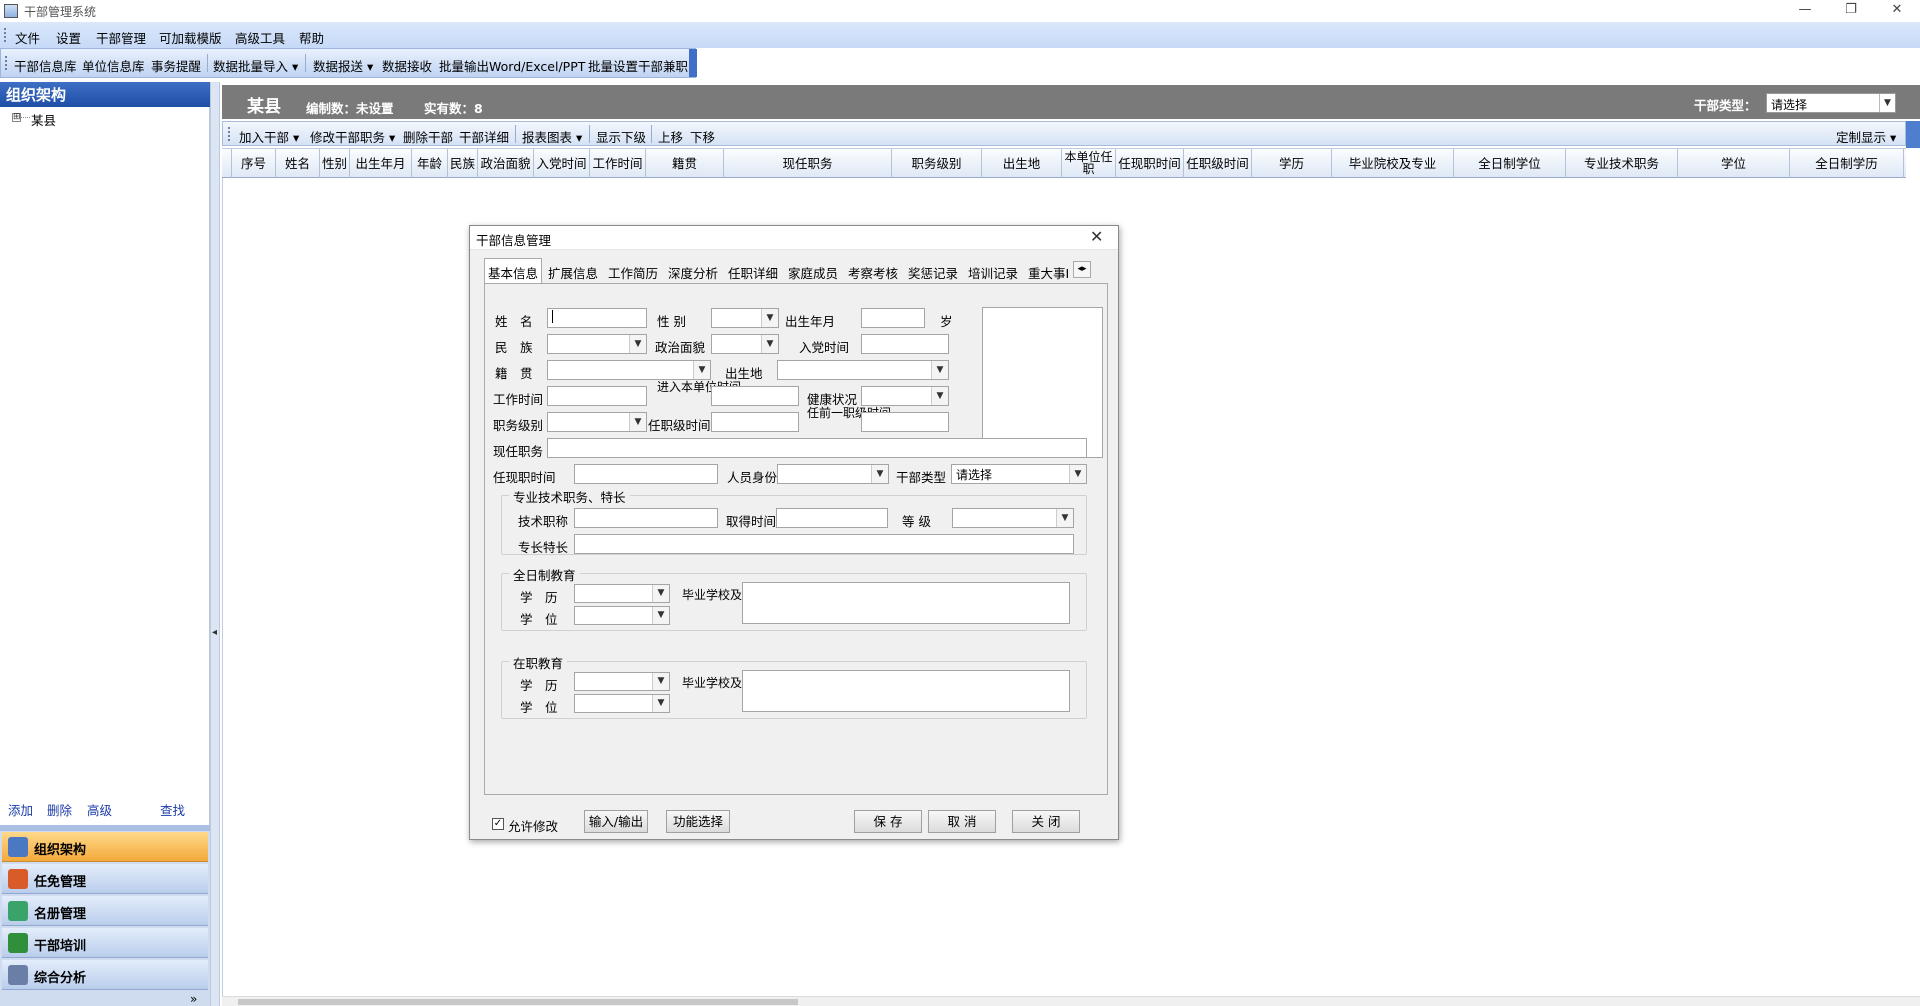 The height and width of the screenshot is (1006, 1920). I want to click on identity-select: ▼, so click(833, 474).